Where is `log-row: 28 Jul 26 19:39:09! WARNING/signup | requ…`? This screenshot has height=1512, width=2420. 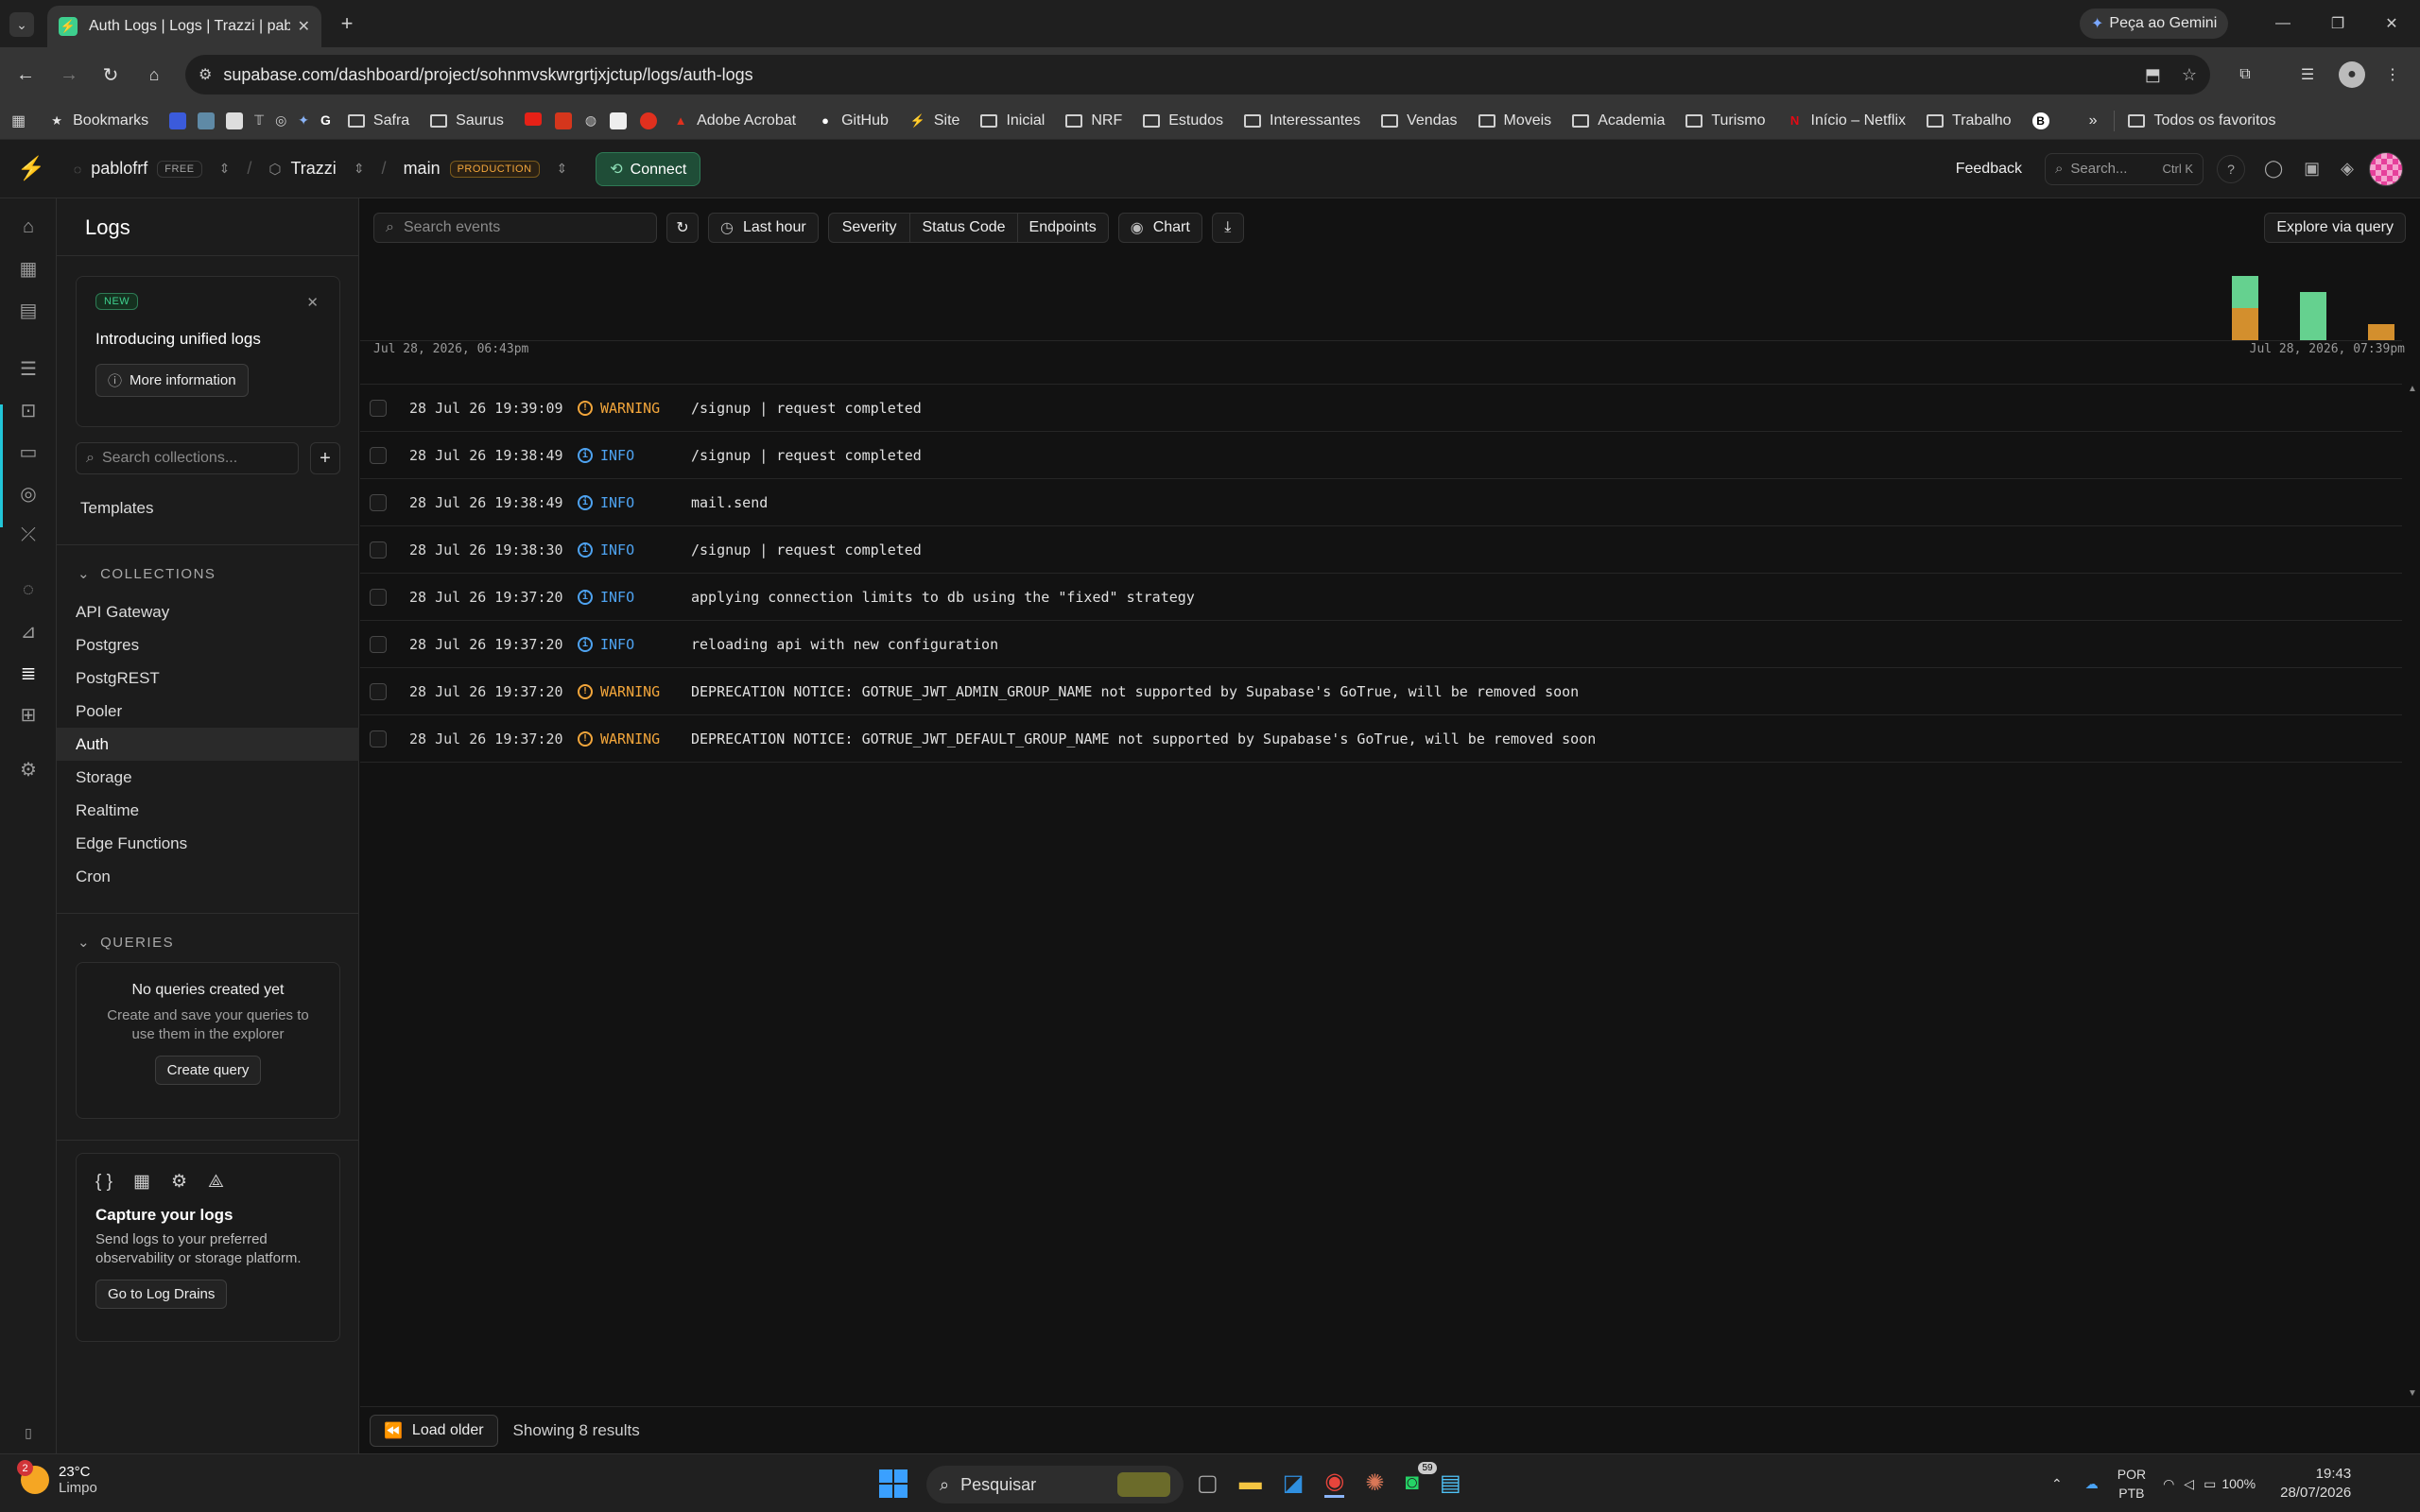
log-row: 28 Jul 26 19:39:09! WARNING/signup | requ… is located at coordinates (1381, 408).